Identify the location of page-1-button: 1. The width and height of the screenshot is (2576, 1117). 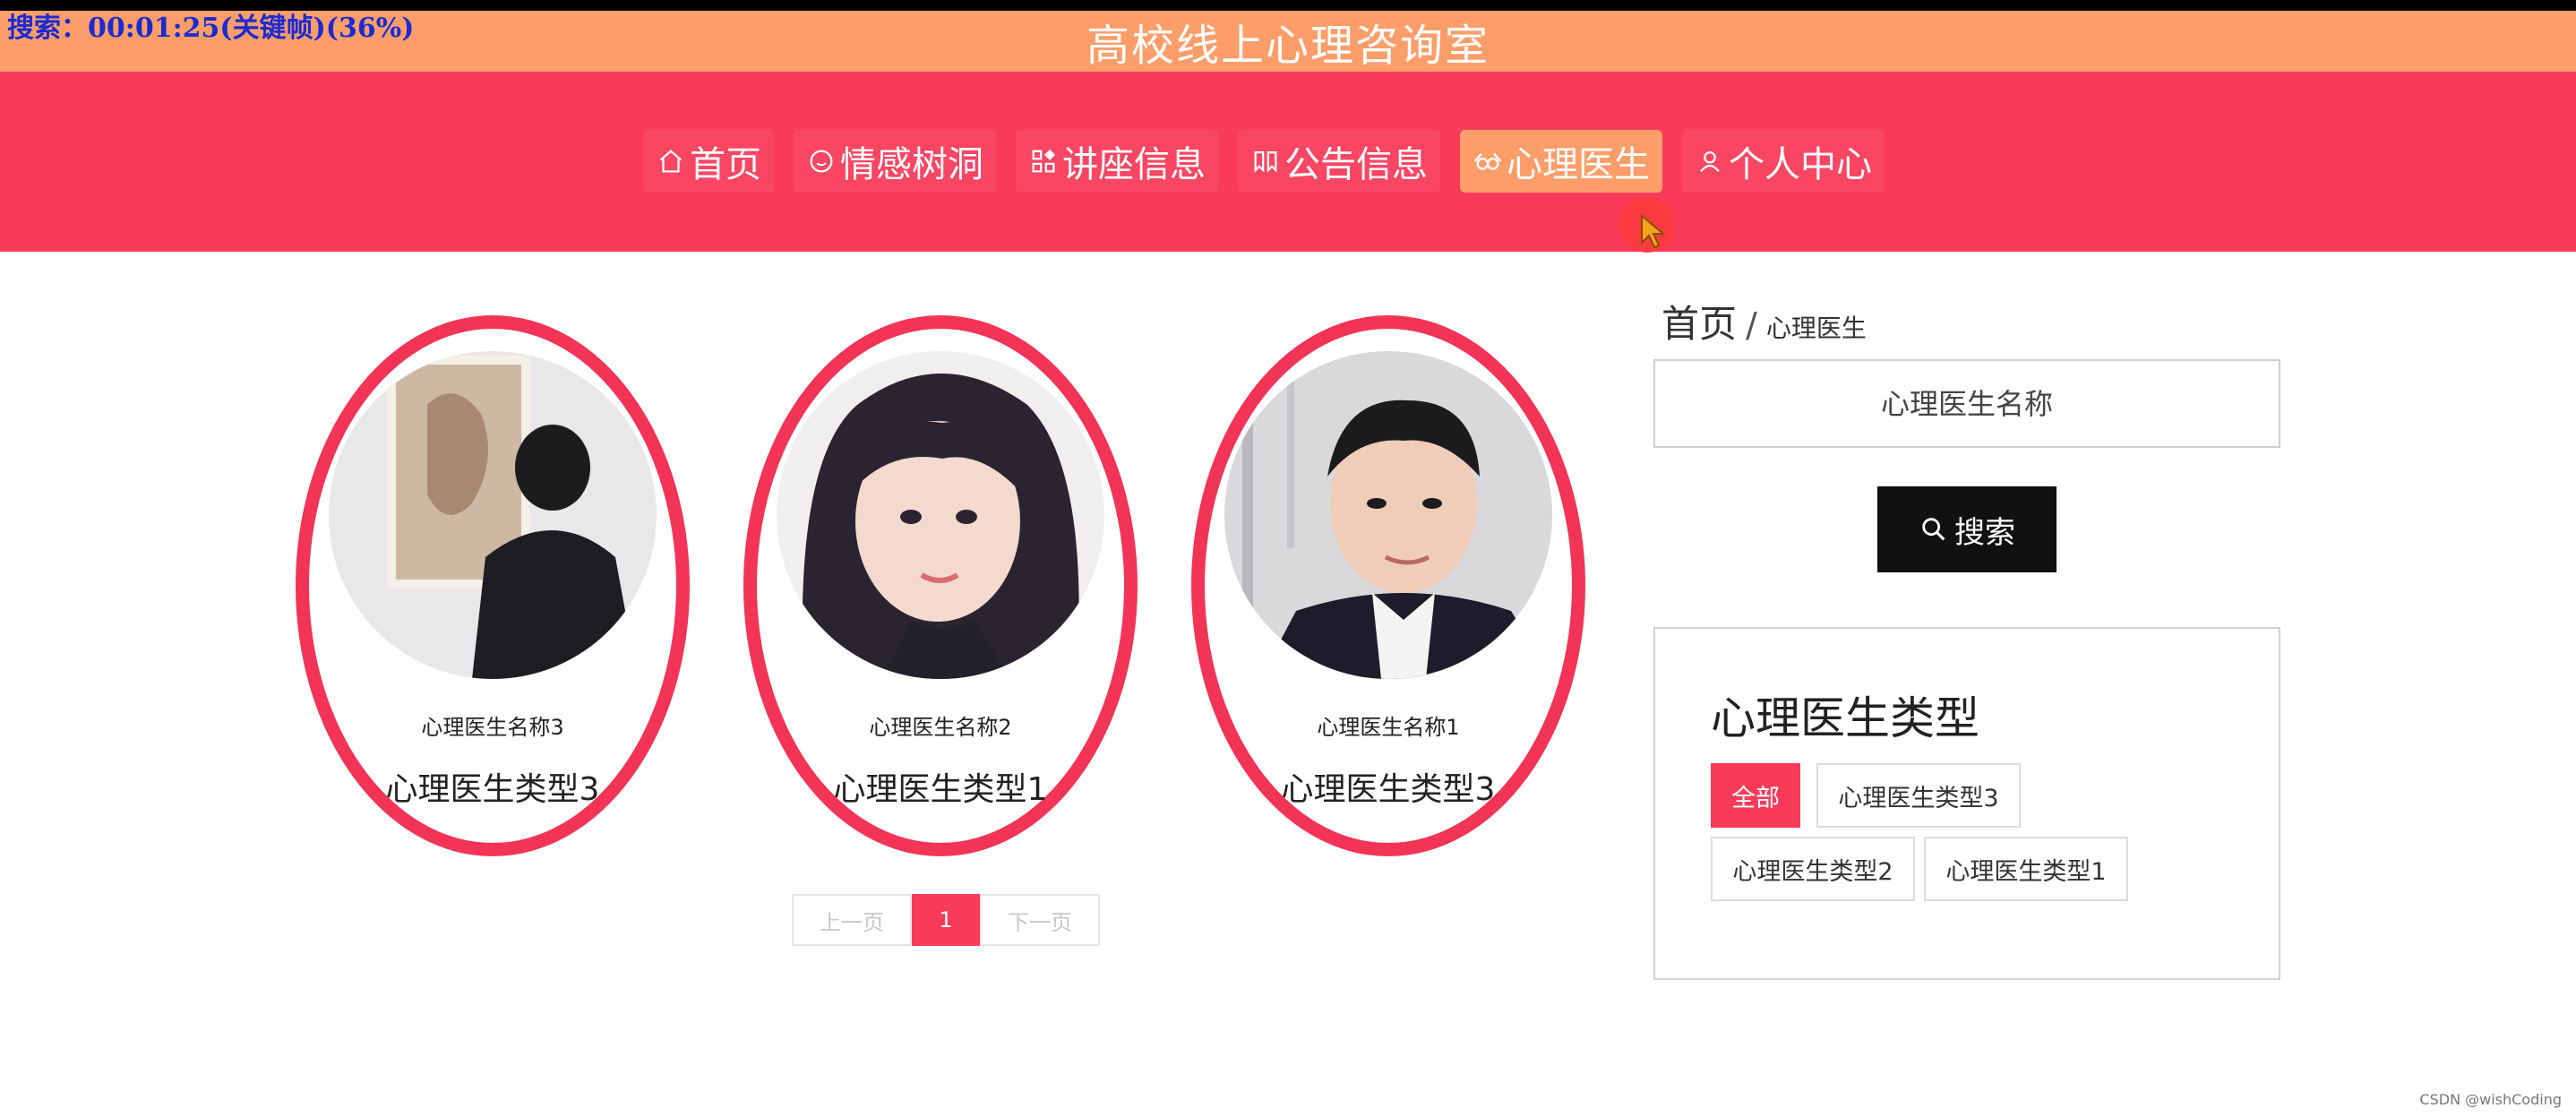
(946, 920).